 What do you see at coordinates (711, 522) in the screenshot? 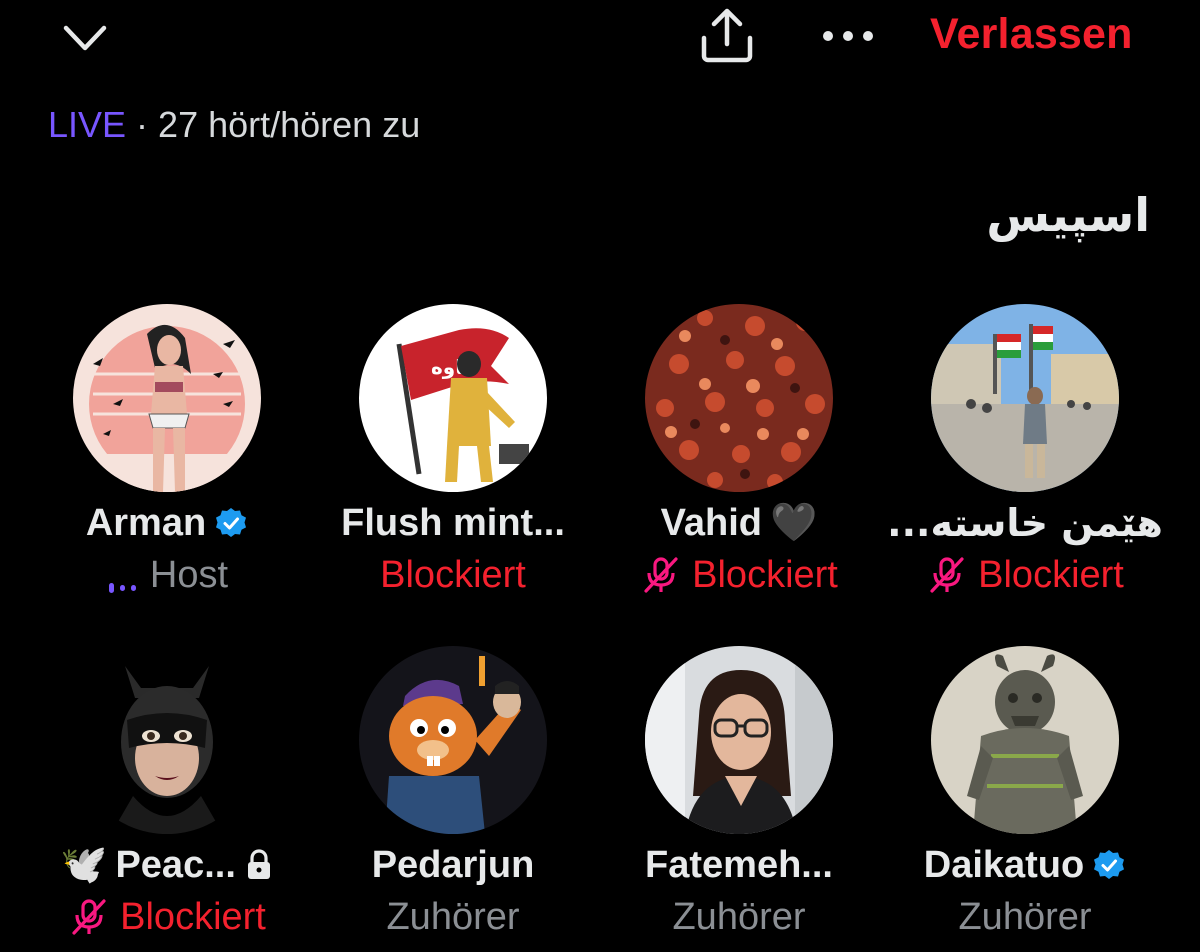
I see `participant-name: Vahid` at bounding box center [711, 522].